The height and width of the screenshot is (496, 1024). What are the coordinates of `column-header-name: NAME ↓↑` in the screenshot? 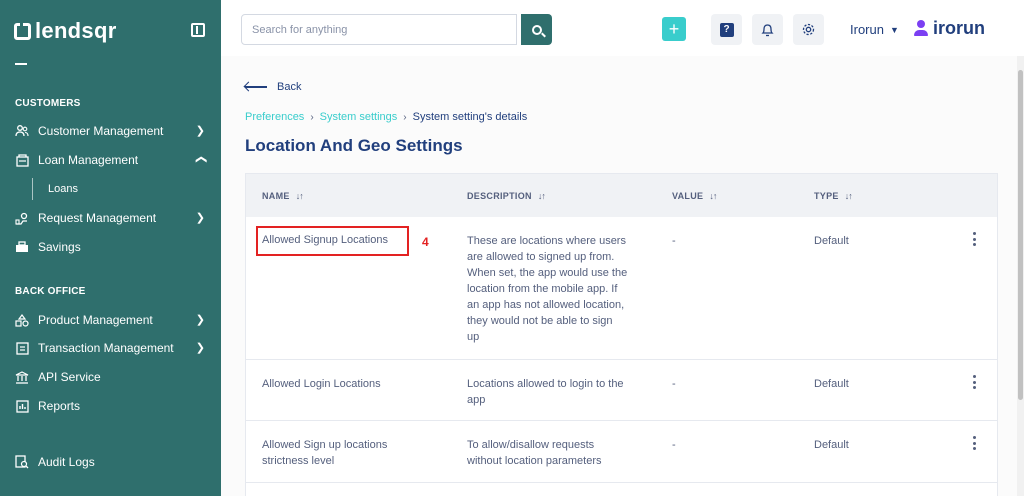 It's located at (283, 196).